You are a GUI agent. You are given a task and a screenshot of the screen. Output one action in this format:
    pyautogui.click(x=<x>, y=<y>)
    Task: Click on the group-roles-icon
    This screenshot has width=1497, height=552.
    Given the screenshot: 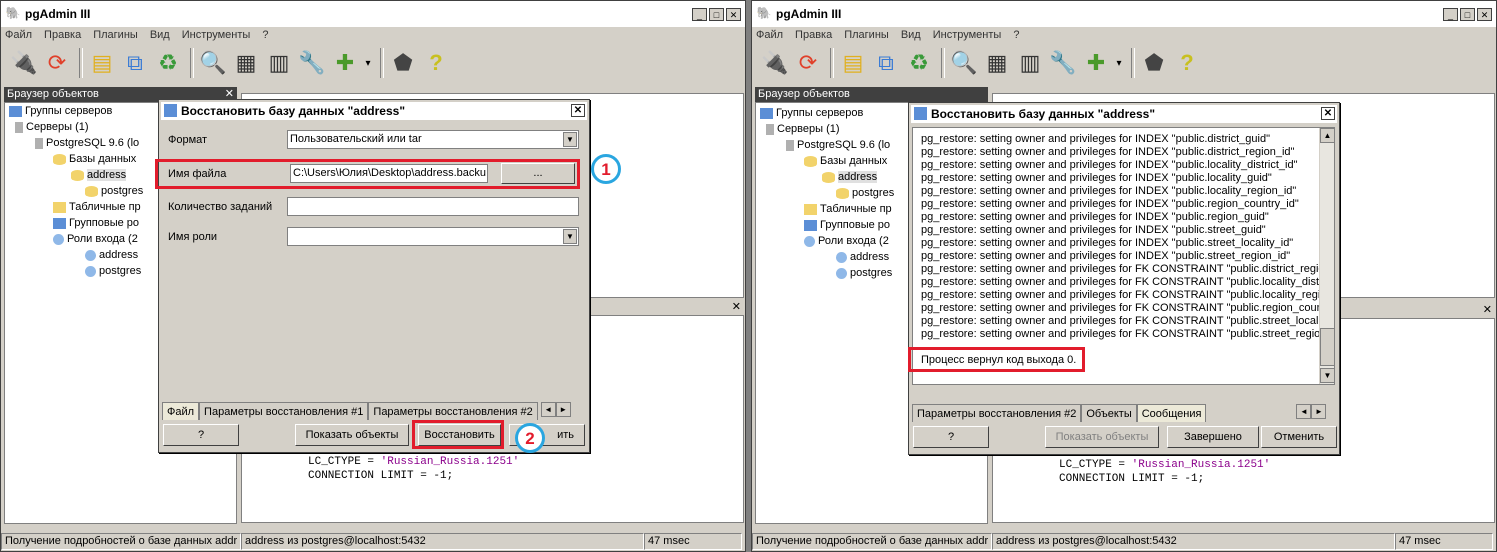 What is the action you would take?
    pyautogui.click(x=59, y=223)
    